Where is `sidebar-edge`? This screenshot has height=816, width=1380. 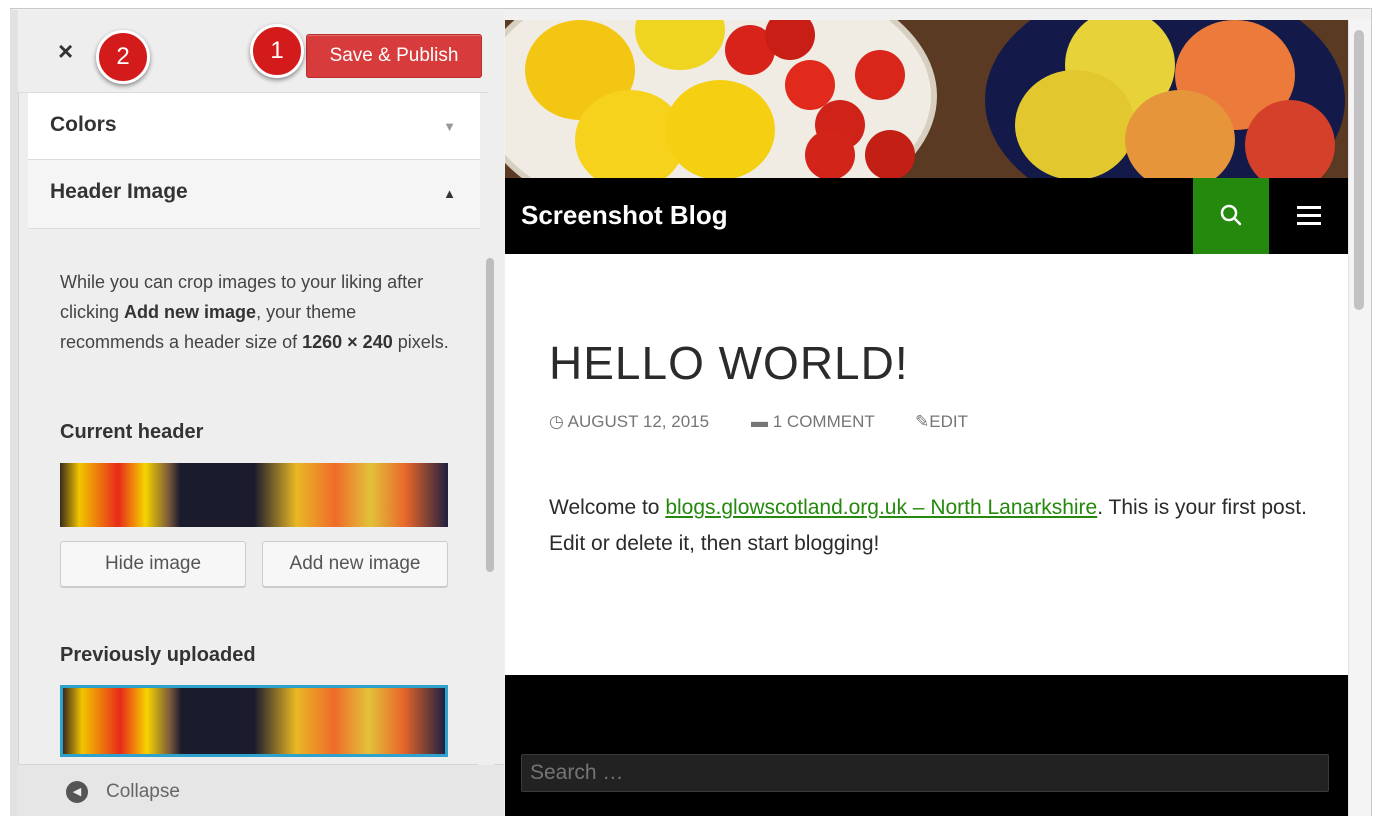
sidebar-edge is located at coordinates (14, 413).